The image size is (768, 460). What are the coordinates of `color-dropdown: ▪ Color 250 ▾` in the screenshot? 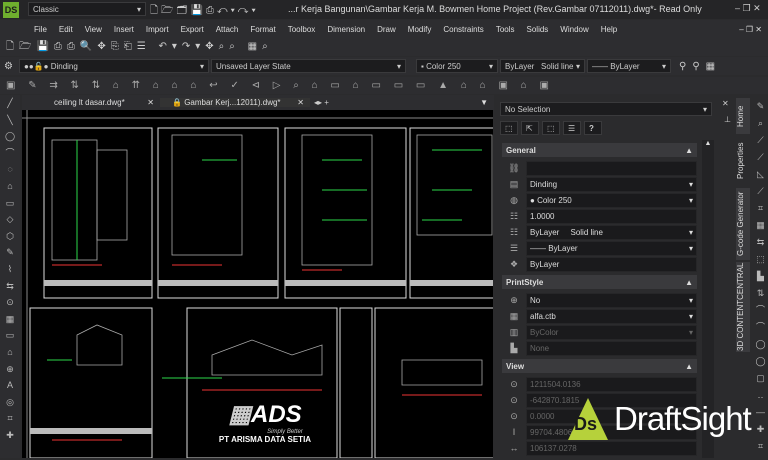 It's located at (457, 66).